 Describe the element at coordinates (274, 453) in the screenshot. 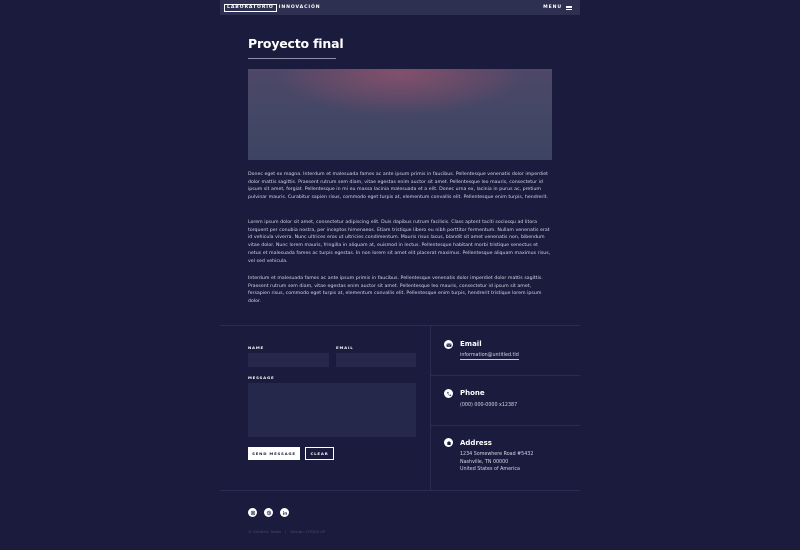

I see `send-message-button: SEND MESSAGE` at that location.